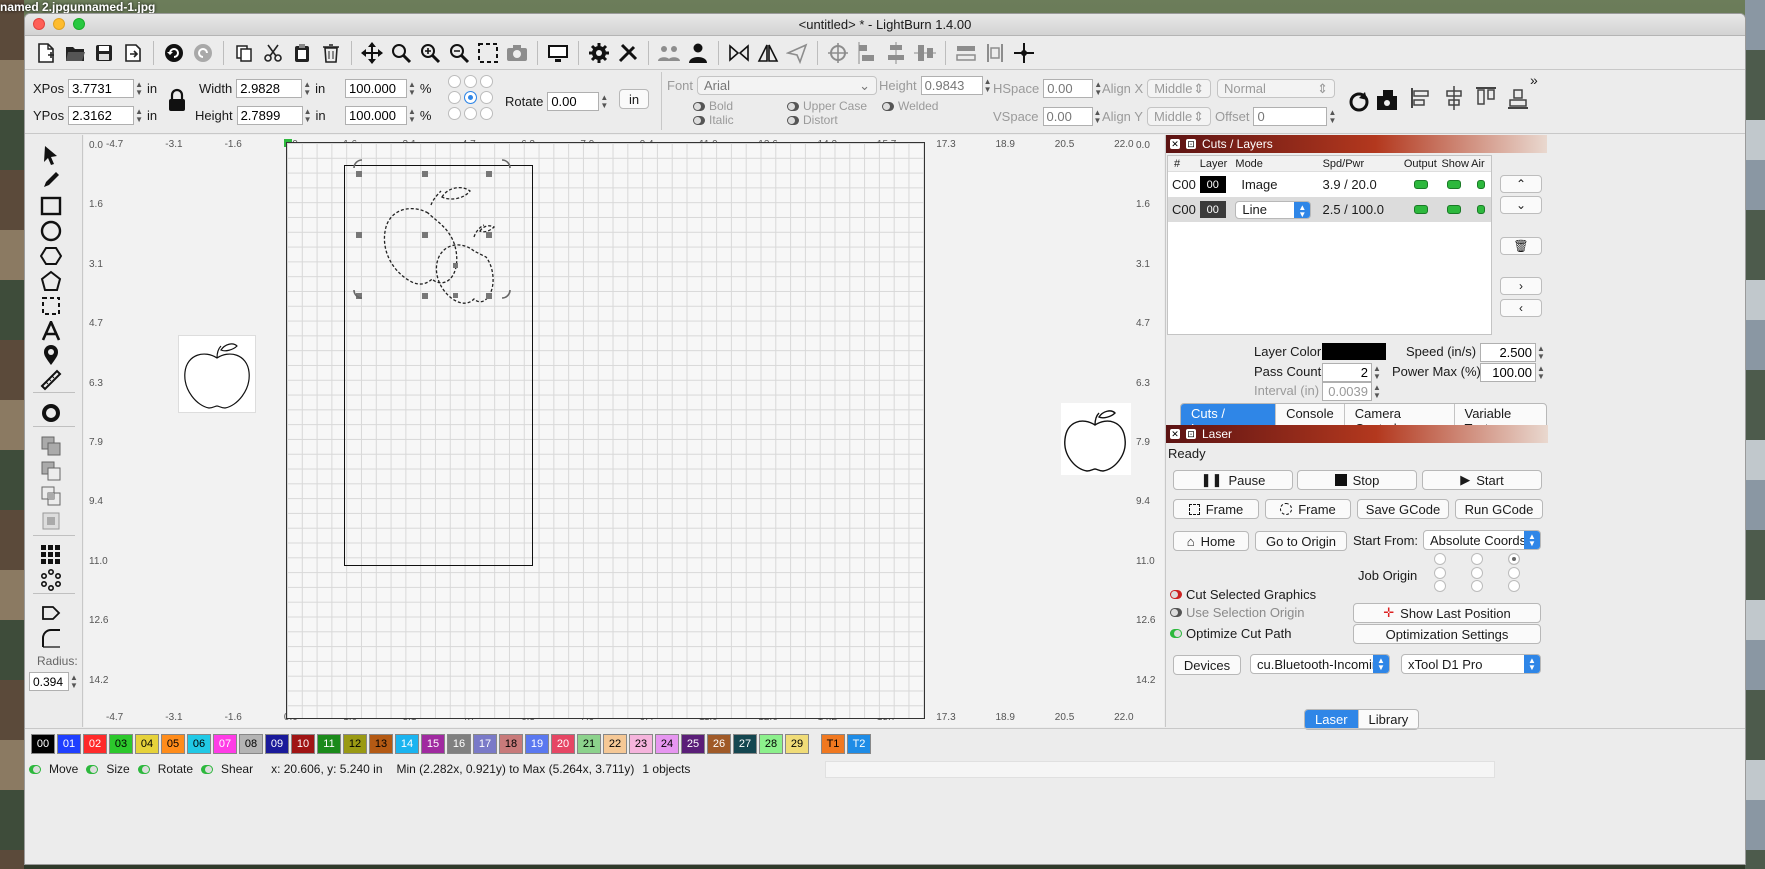 Image resolution: width=1765 pixels, height=869 pixels. Describe the element at coordinates (174, 53) in the screenshot. I see `undo-icon` at that location.